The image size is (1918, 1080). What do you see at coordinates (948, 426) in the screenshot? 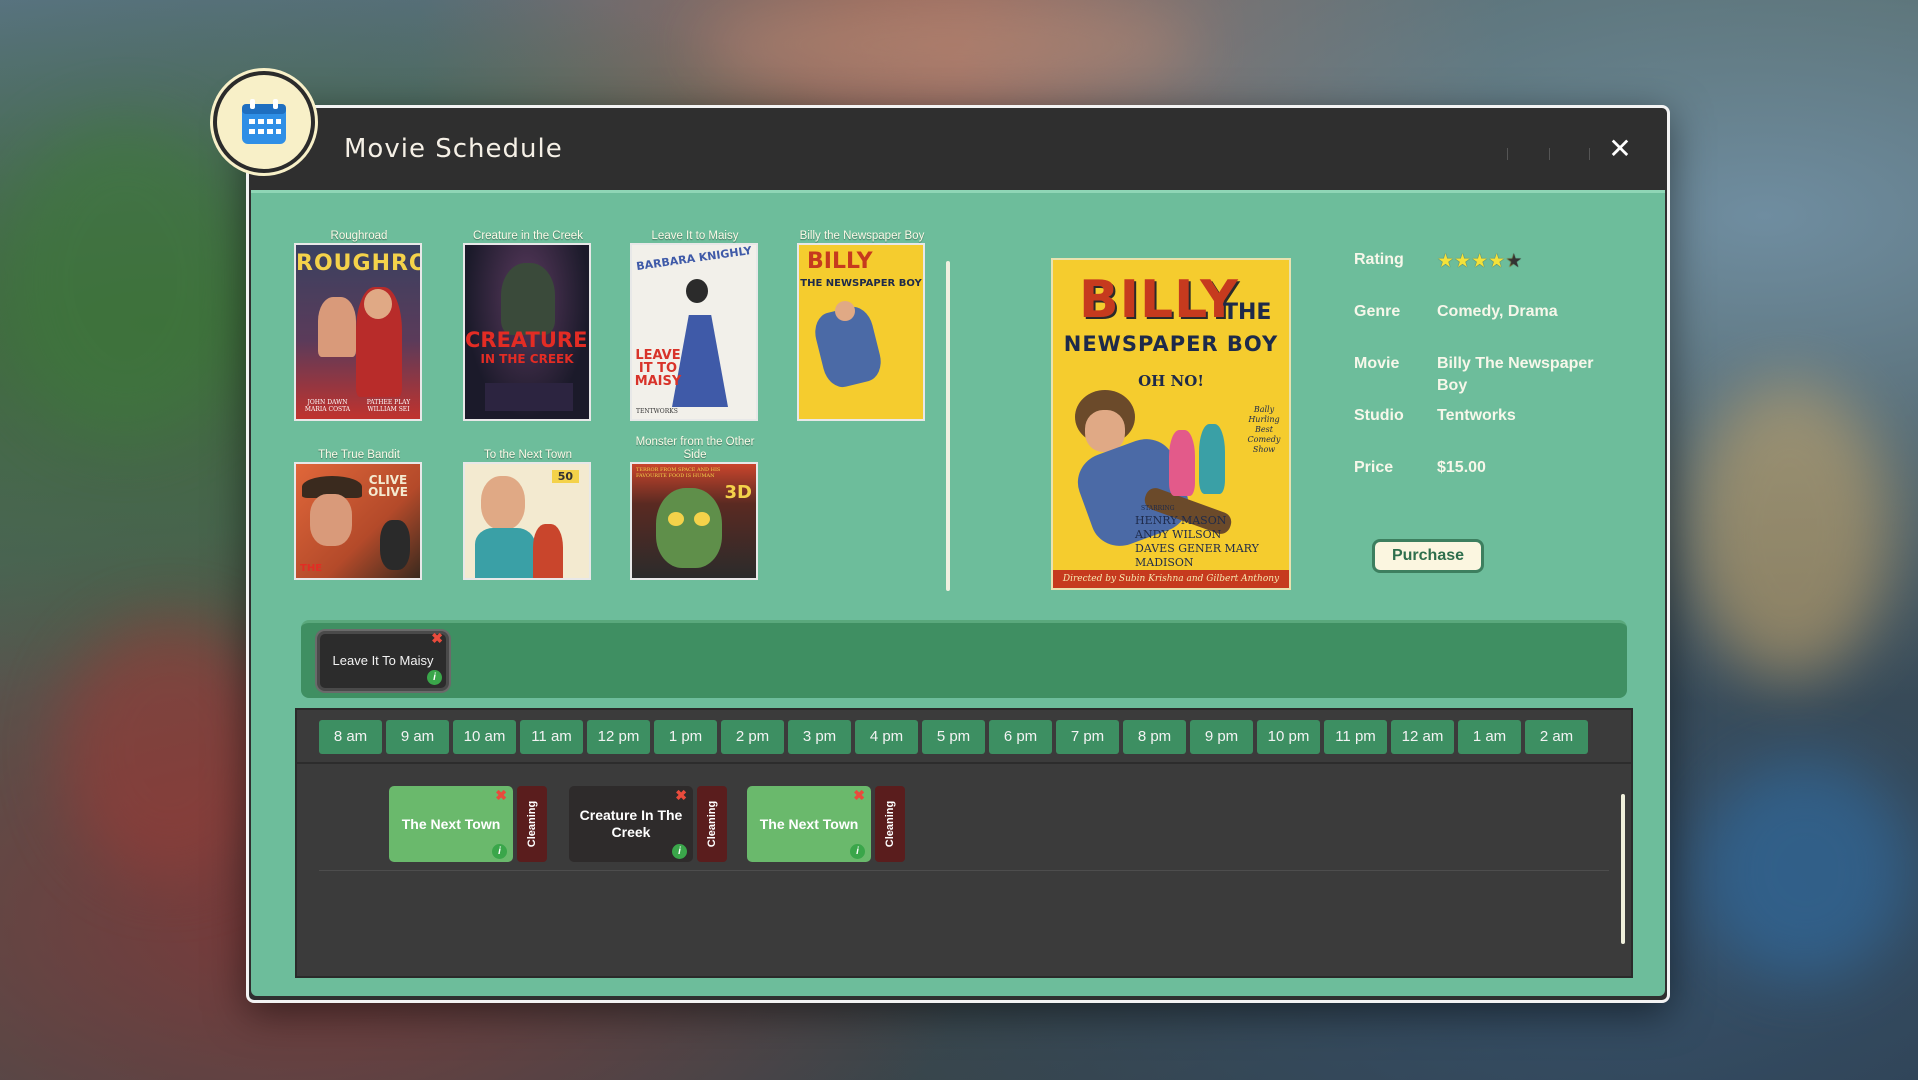
I see `catalog-scrollbar` at bounding box center [948, 426].